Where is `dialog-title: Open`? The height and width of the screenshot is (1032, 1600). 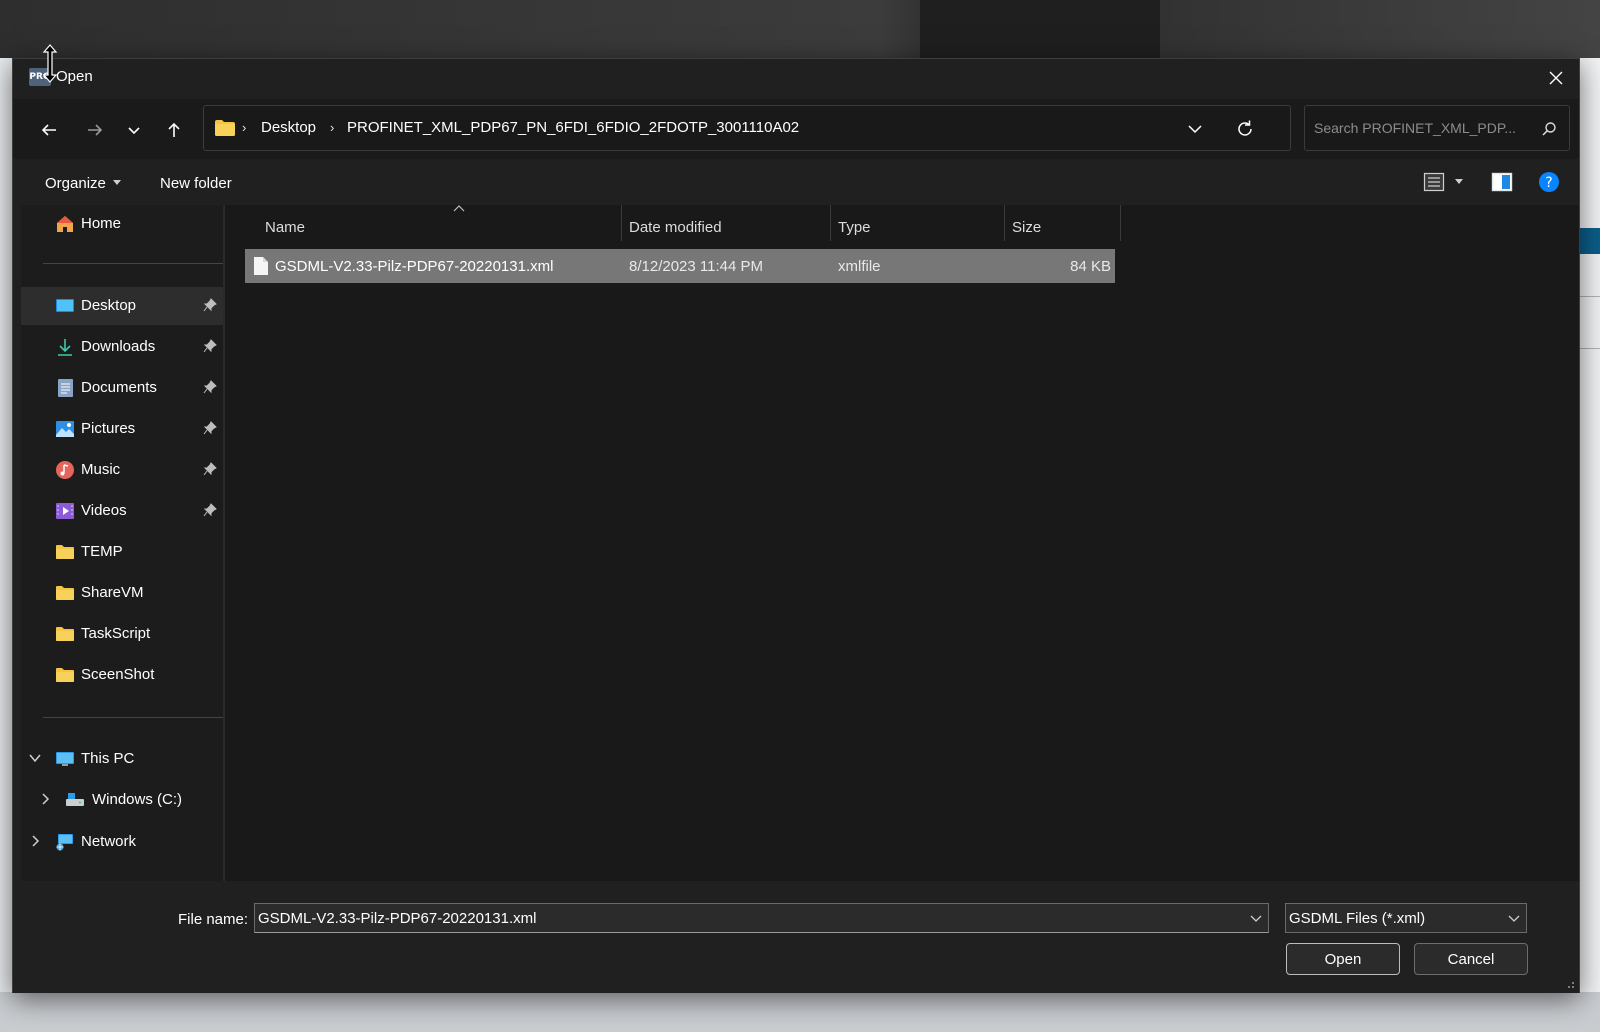
dialog-title: Open is located at coordinates (74, 76).